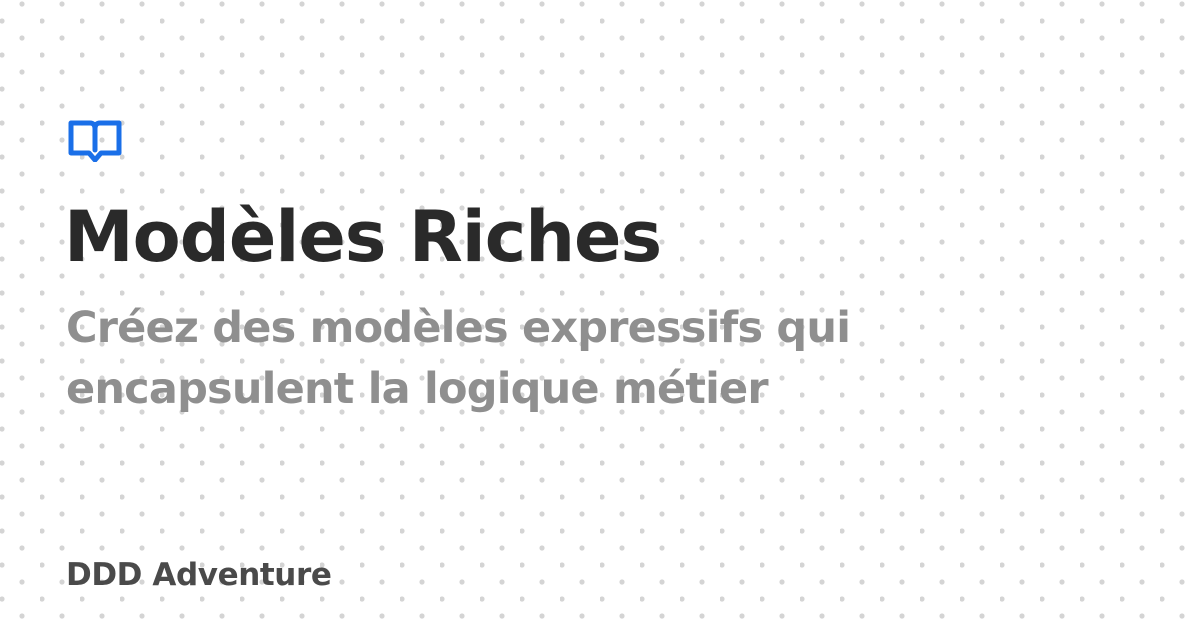  I want to click on page-title: Modèles Riches, so click(363, 237).